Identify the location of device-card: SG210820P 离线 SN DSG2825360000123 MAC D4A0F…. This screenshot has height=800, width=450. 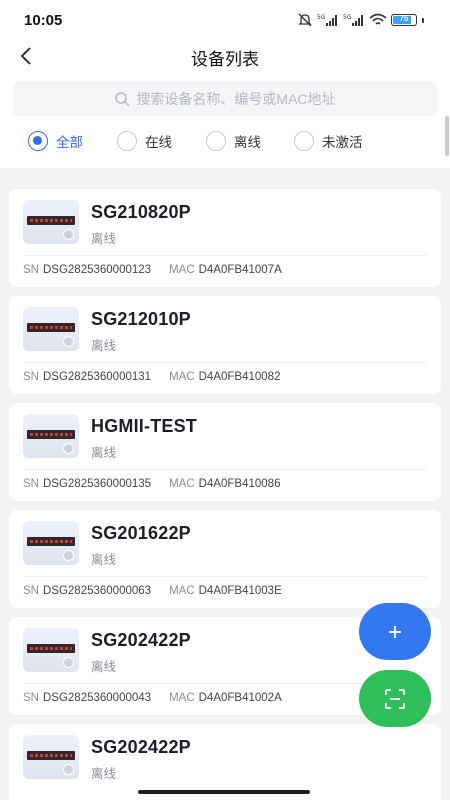
(225, 238).